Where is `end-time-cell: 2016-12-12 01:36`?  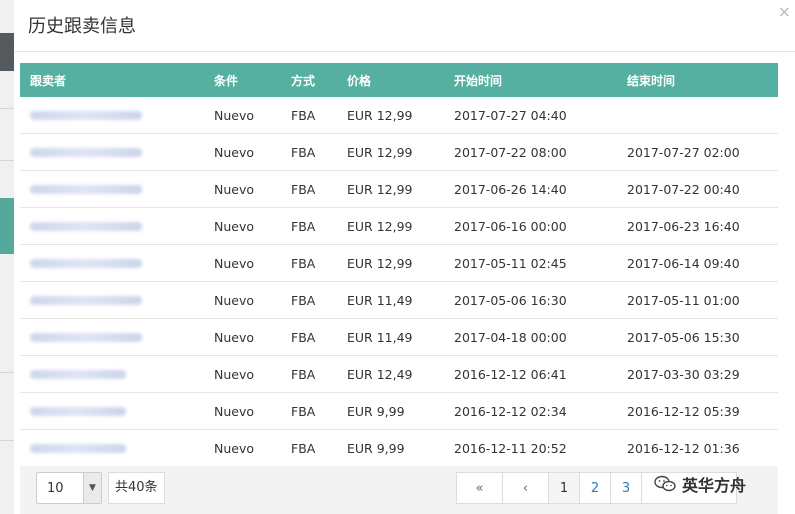 end-time-cell: 2016-12-12 01:36 is located at coordinates (683, 448).